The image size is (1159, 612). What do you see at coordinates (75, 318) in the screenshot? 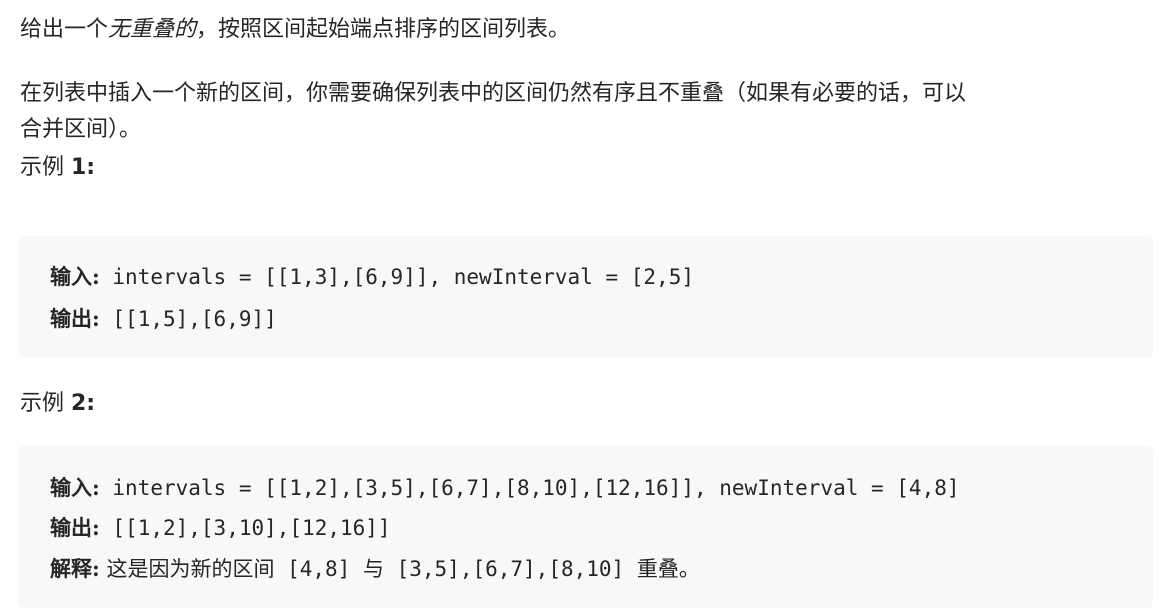
I see `example-1-output-label: 输出:` at bounding box center [75, 318].